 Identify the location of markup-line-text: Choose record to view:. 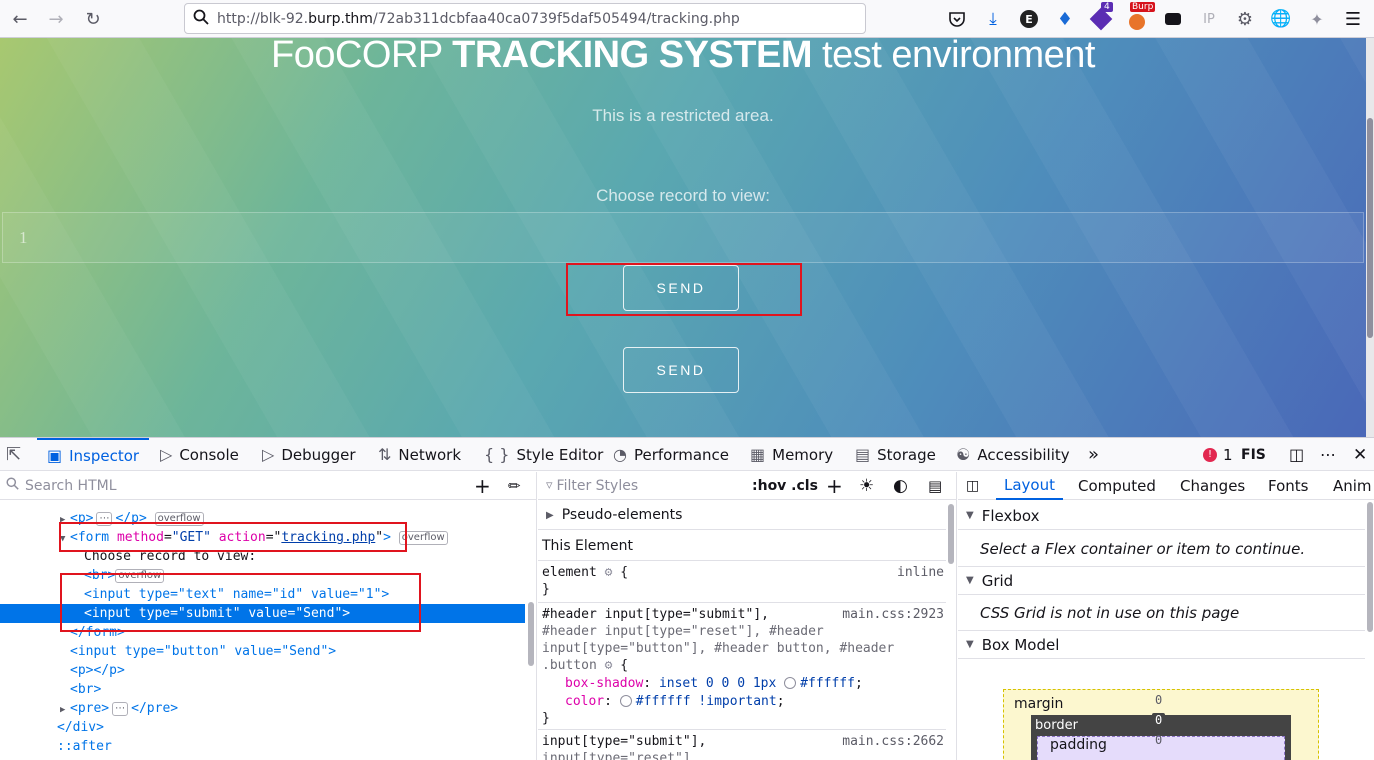
(262, 556).